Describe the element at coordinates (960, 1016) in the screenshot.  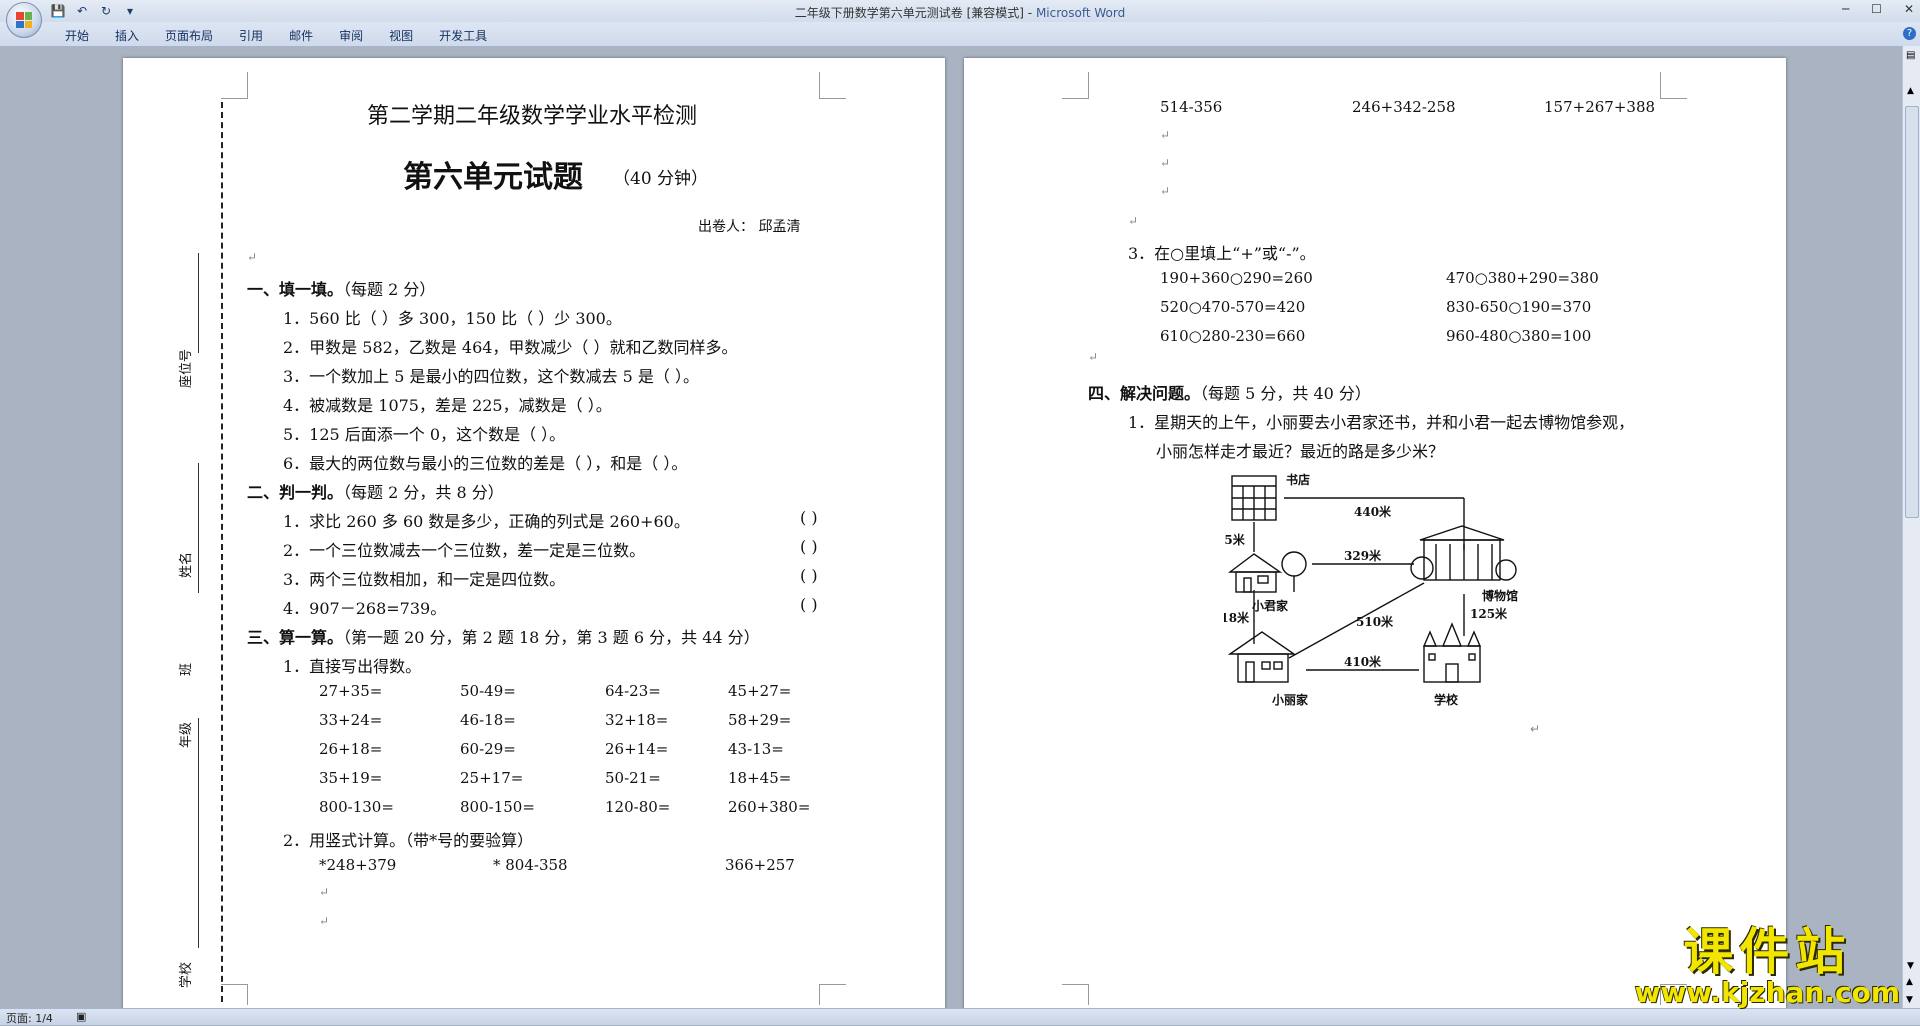
I see `status-bar: 页面: 1/4 ▣` at that location.